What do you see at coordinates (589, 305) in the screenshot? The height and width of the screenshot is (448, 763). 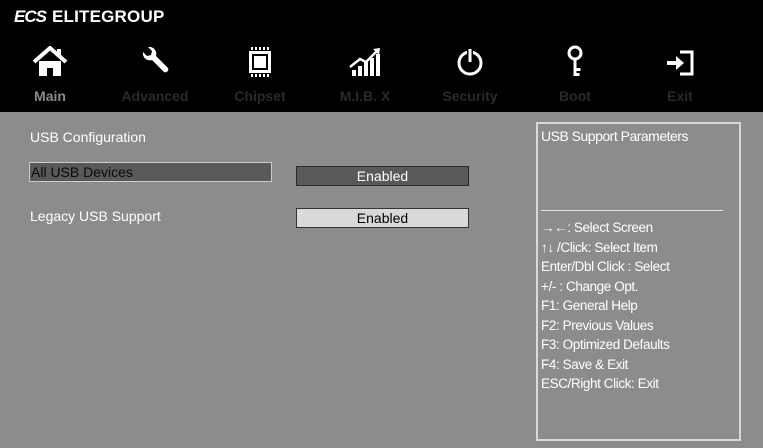 I see `help-key-line: F1: General Help` at bounding box center [589, 305].